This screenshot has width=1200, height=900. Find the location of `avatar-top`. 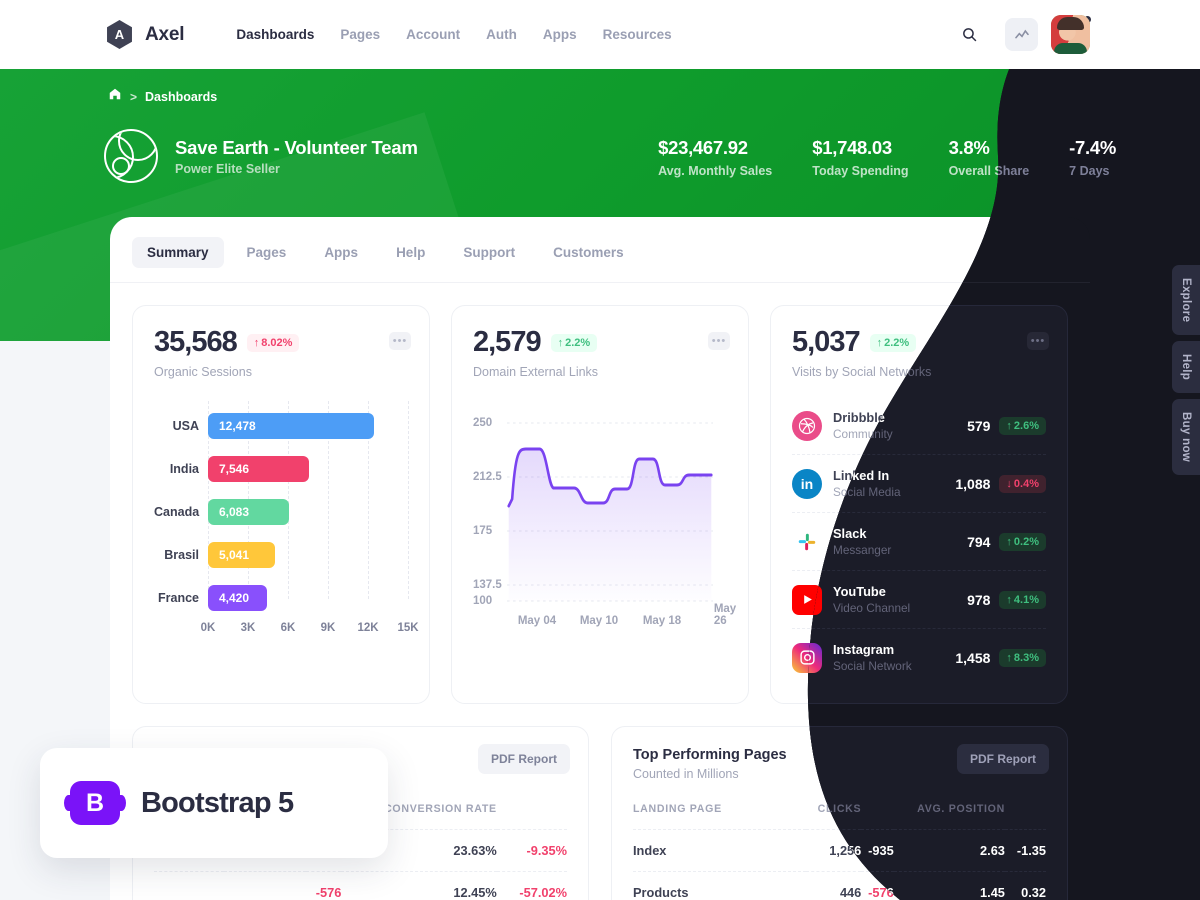

avatar-top is located at coordinates (1070, 34).